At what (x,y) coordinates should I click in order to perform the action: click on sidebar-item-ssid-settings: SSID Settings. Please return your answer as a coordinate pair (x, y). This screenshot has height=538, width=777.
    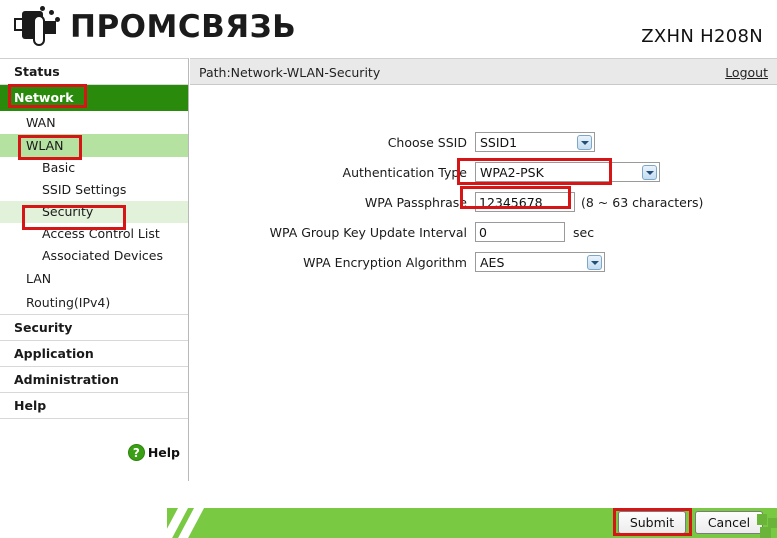
    Looking at the image, I should click on (94, 190).